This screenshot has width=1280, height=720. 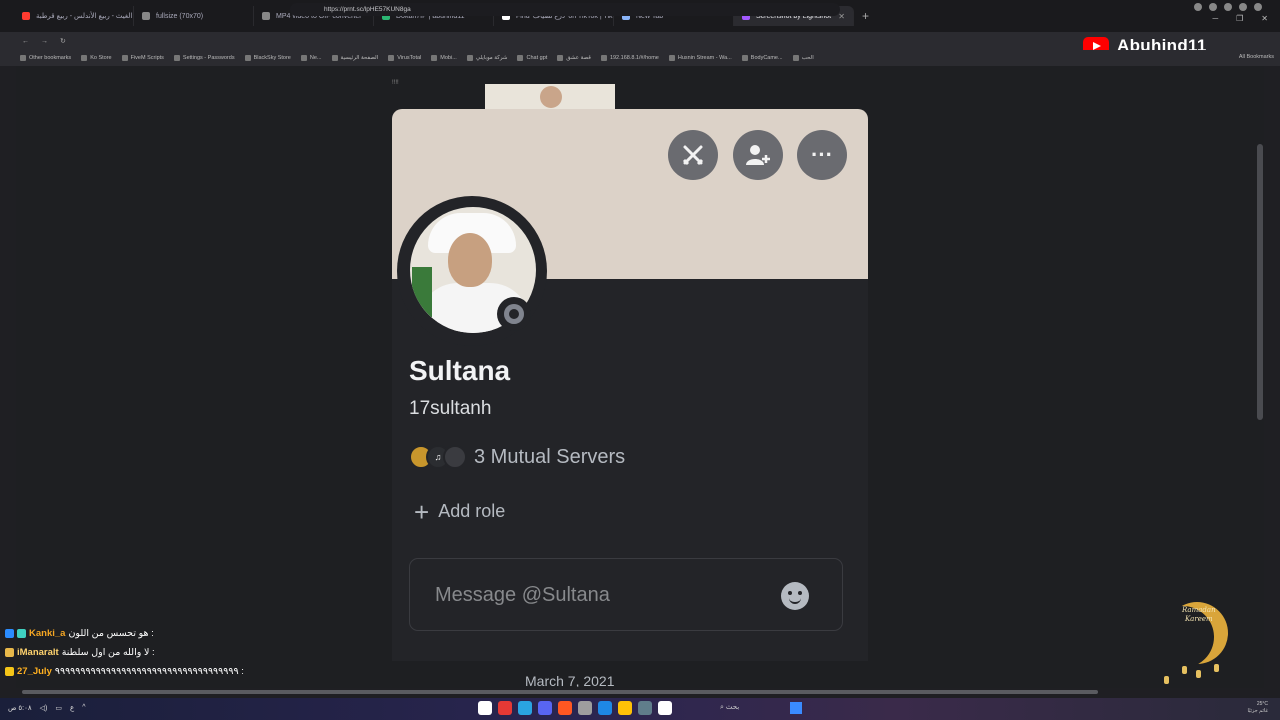 What do you see at coordinates (693, 155) in the screenshot?
I see `duel-button` at bounding box center [693, 155].